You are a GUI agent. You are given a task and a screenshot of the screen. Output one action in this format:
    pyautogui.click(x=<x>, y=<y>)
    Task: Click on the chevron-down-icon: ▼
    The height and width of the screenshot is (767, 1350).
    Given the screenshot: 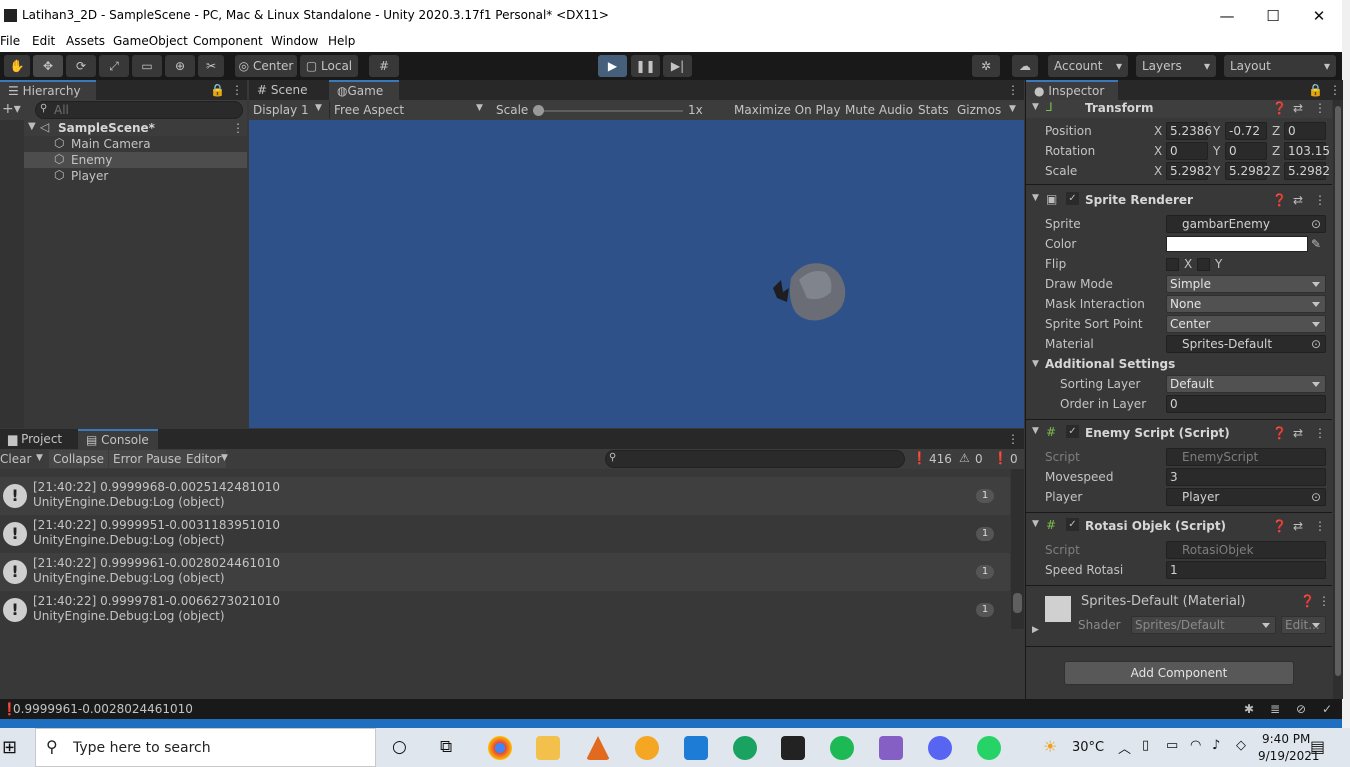 What is the action you would take?
    pyautogui.click(x=39, y=458)
    